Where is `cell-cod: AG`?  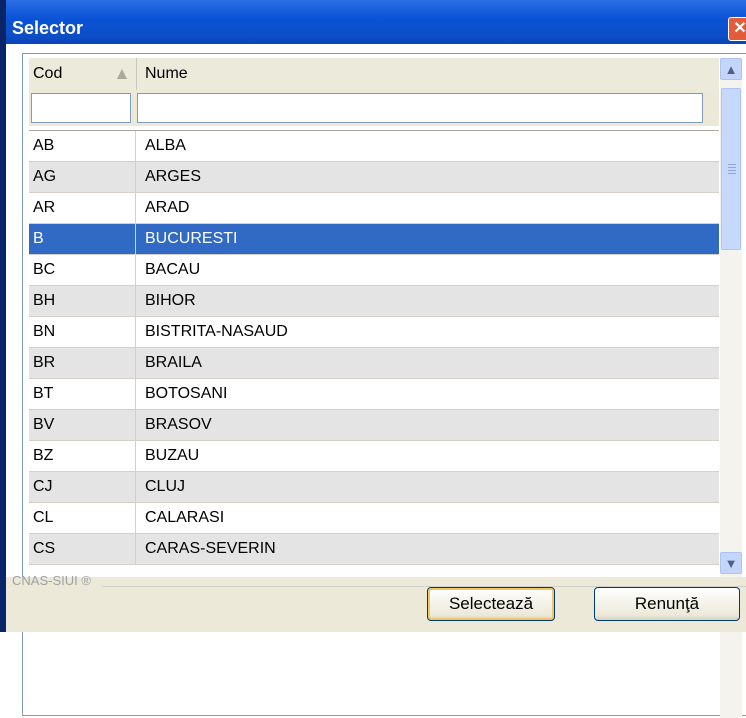
cell-cod: AG is located at coordinates (45, 176).